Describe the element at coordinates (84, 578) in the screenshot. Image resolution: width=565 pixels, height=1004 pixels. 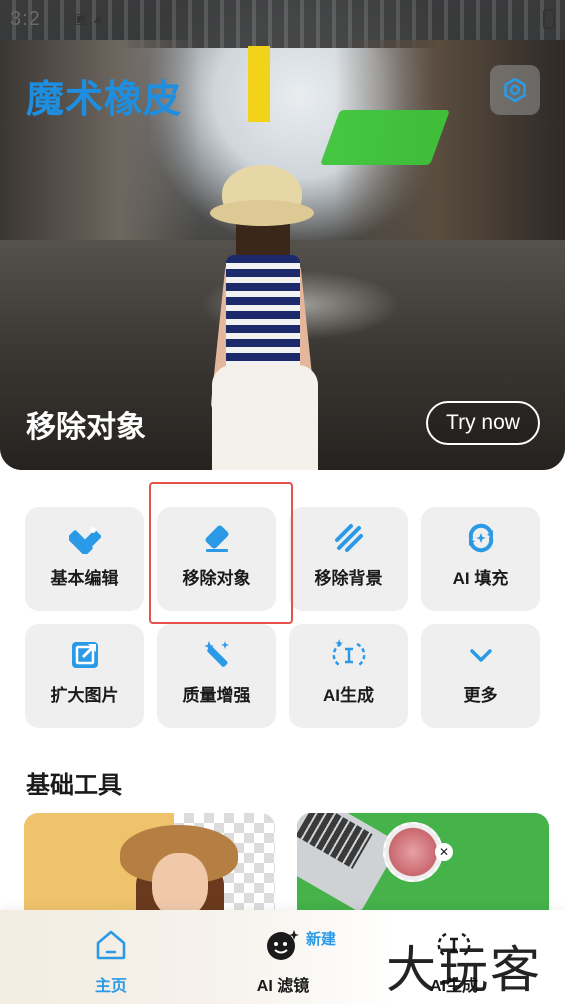
I see `tool-label: 基本编辑` at that location.